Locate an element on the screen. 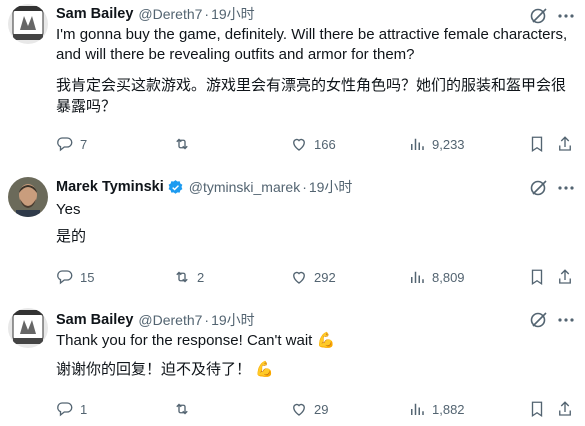 The width and height of the screenshot is (585, 426). views-count: 9,233 is located at coordinates (448, 144).